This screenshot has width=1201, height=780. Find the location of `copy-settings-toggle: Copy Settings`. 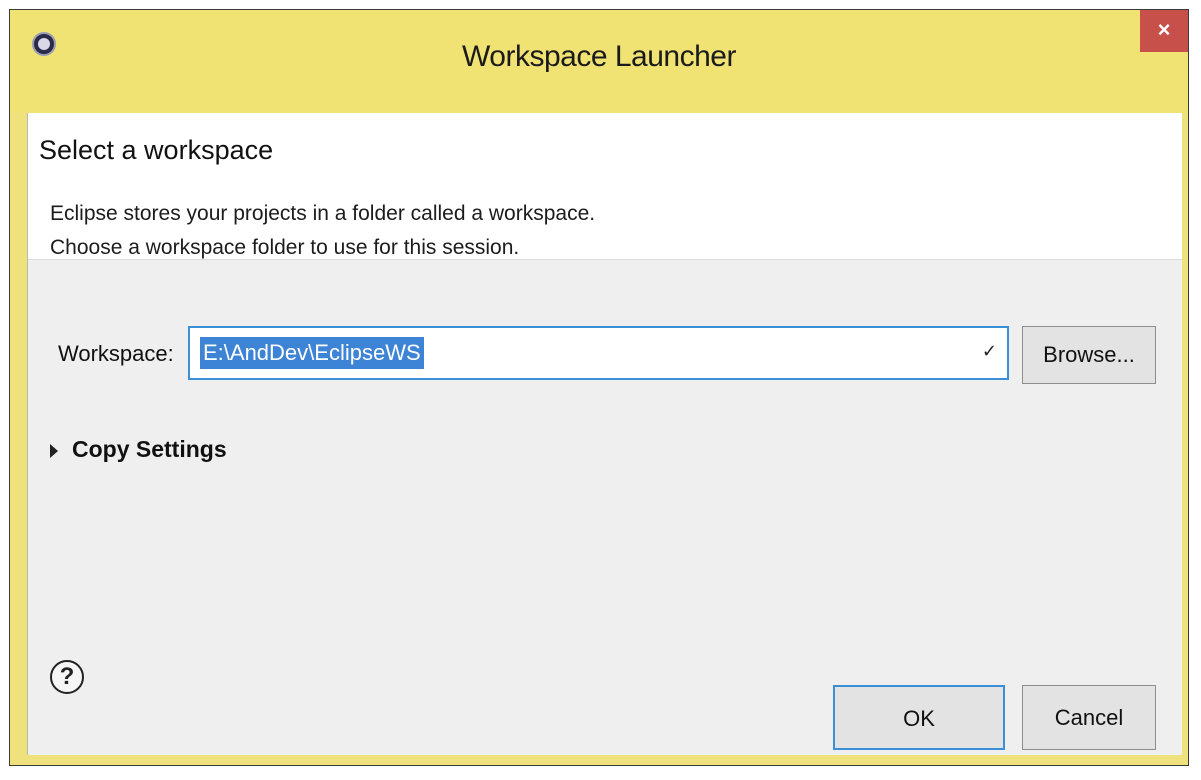

copy-settings-toggle: Copy Settings is located at coordinates (138, 449).